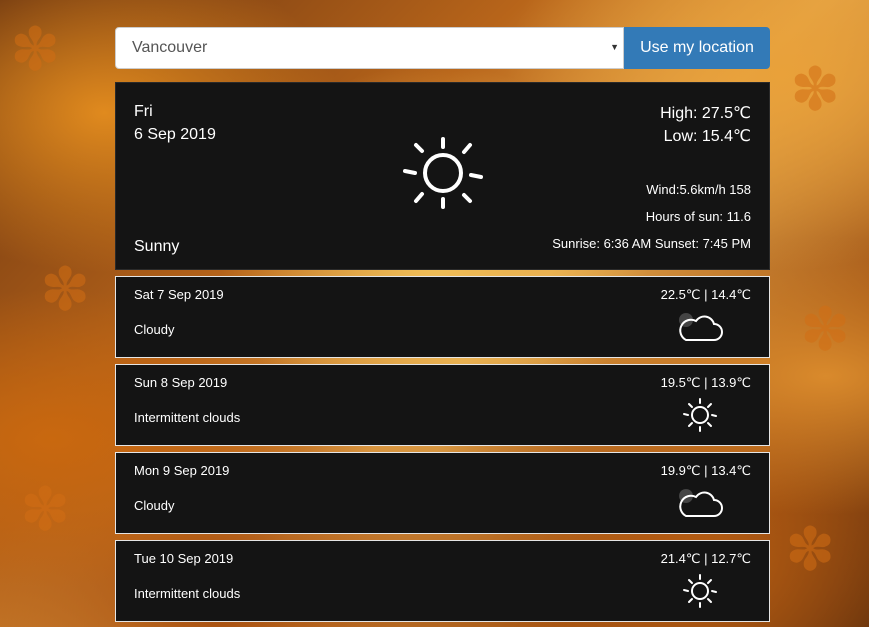  Describe the element at coordinates (705, 558) in the screenshot. I see `forecast-temps: 21.4℃ | 12.7℃` at that location.